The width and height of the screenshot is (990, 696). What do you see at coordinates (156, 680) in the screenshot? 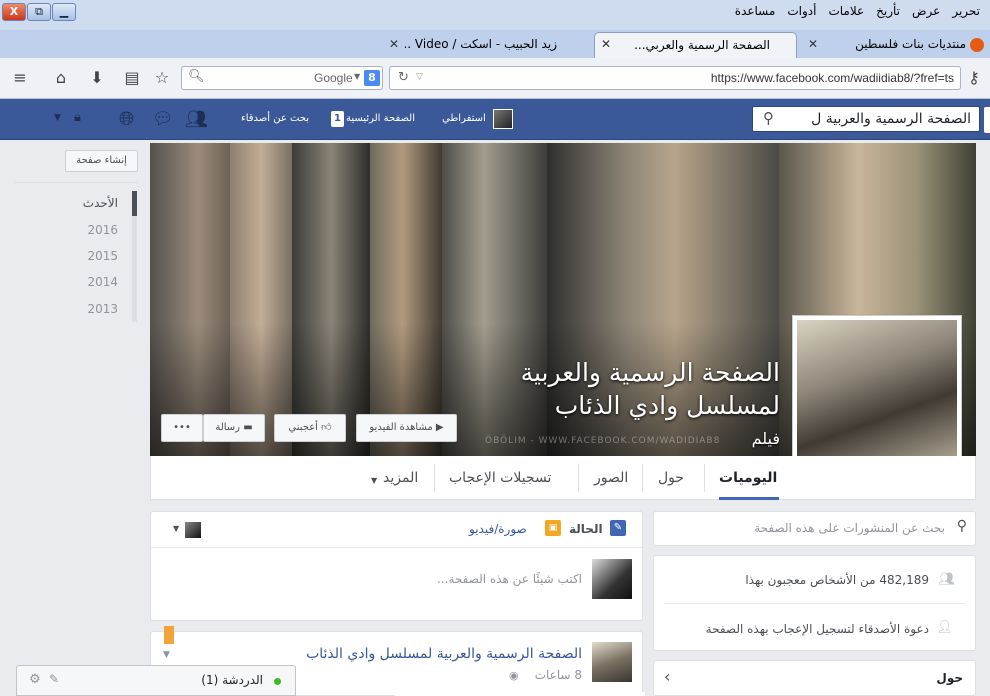
I see `chat-bar: ⚙ ✎ الدردشة (1)` at bounding box center [156, 680].